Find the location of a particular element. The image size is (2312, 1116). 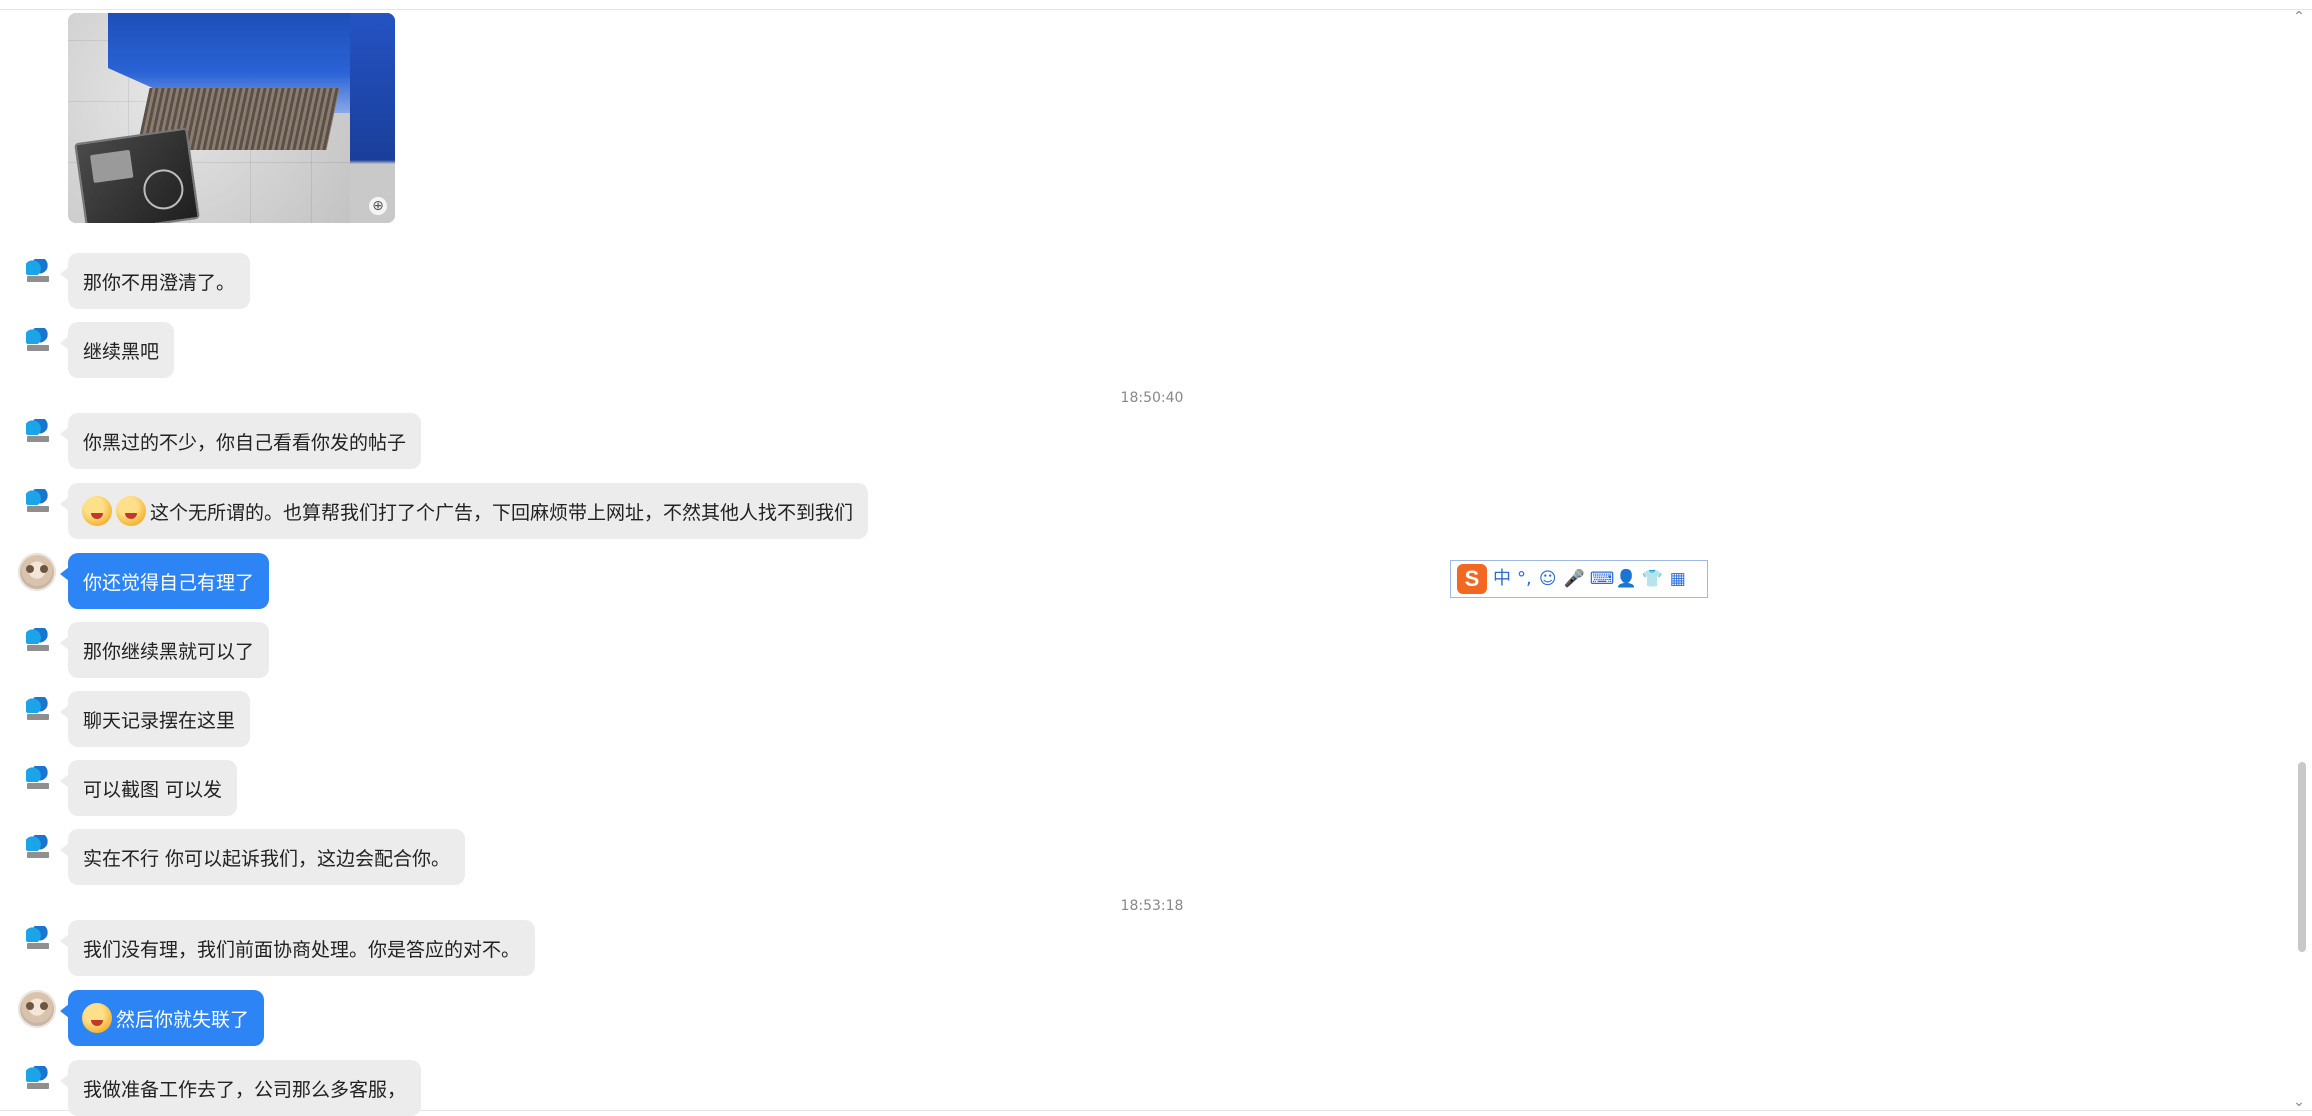

keyboard-icon: ⌨ is located at coordinates (1602, 579).